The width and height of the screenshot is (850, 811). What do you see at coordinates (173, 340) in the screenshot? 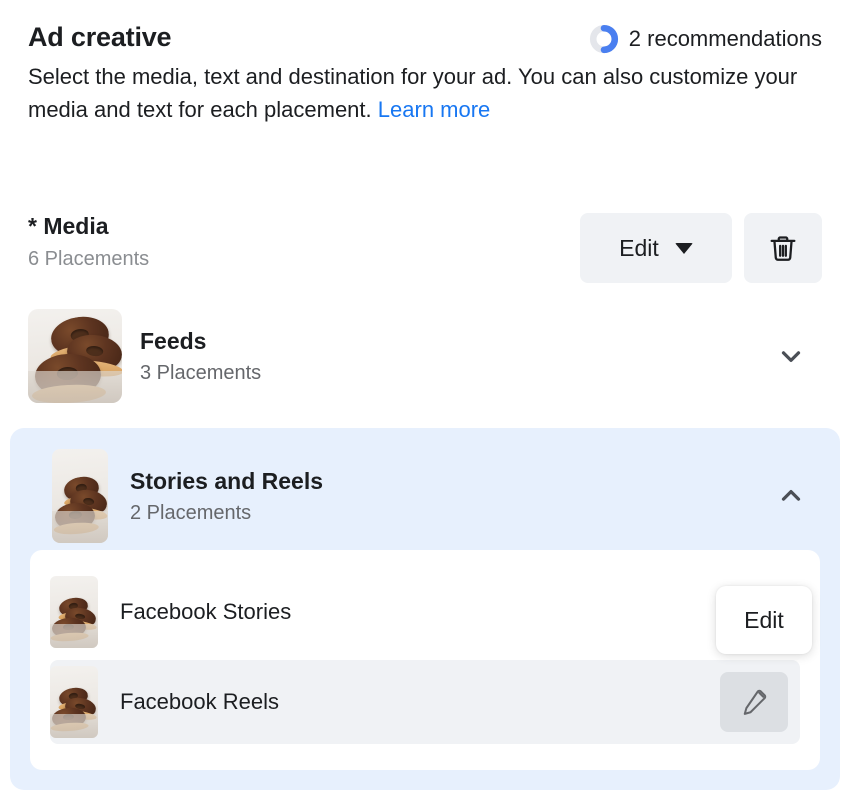
I see `feeds-title: Feeds` at bounding box center [173, 340].